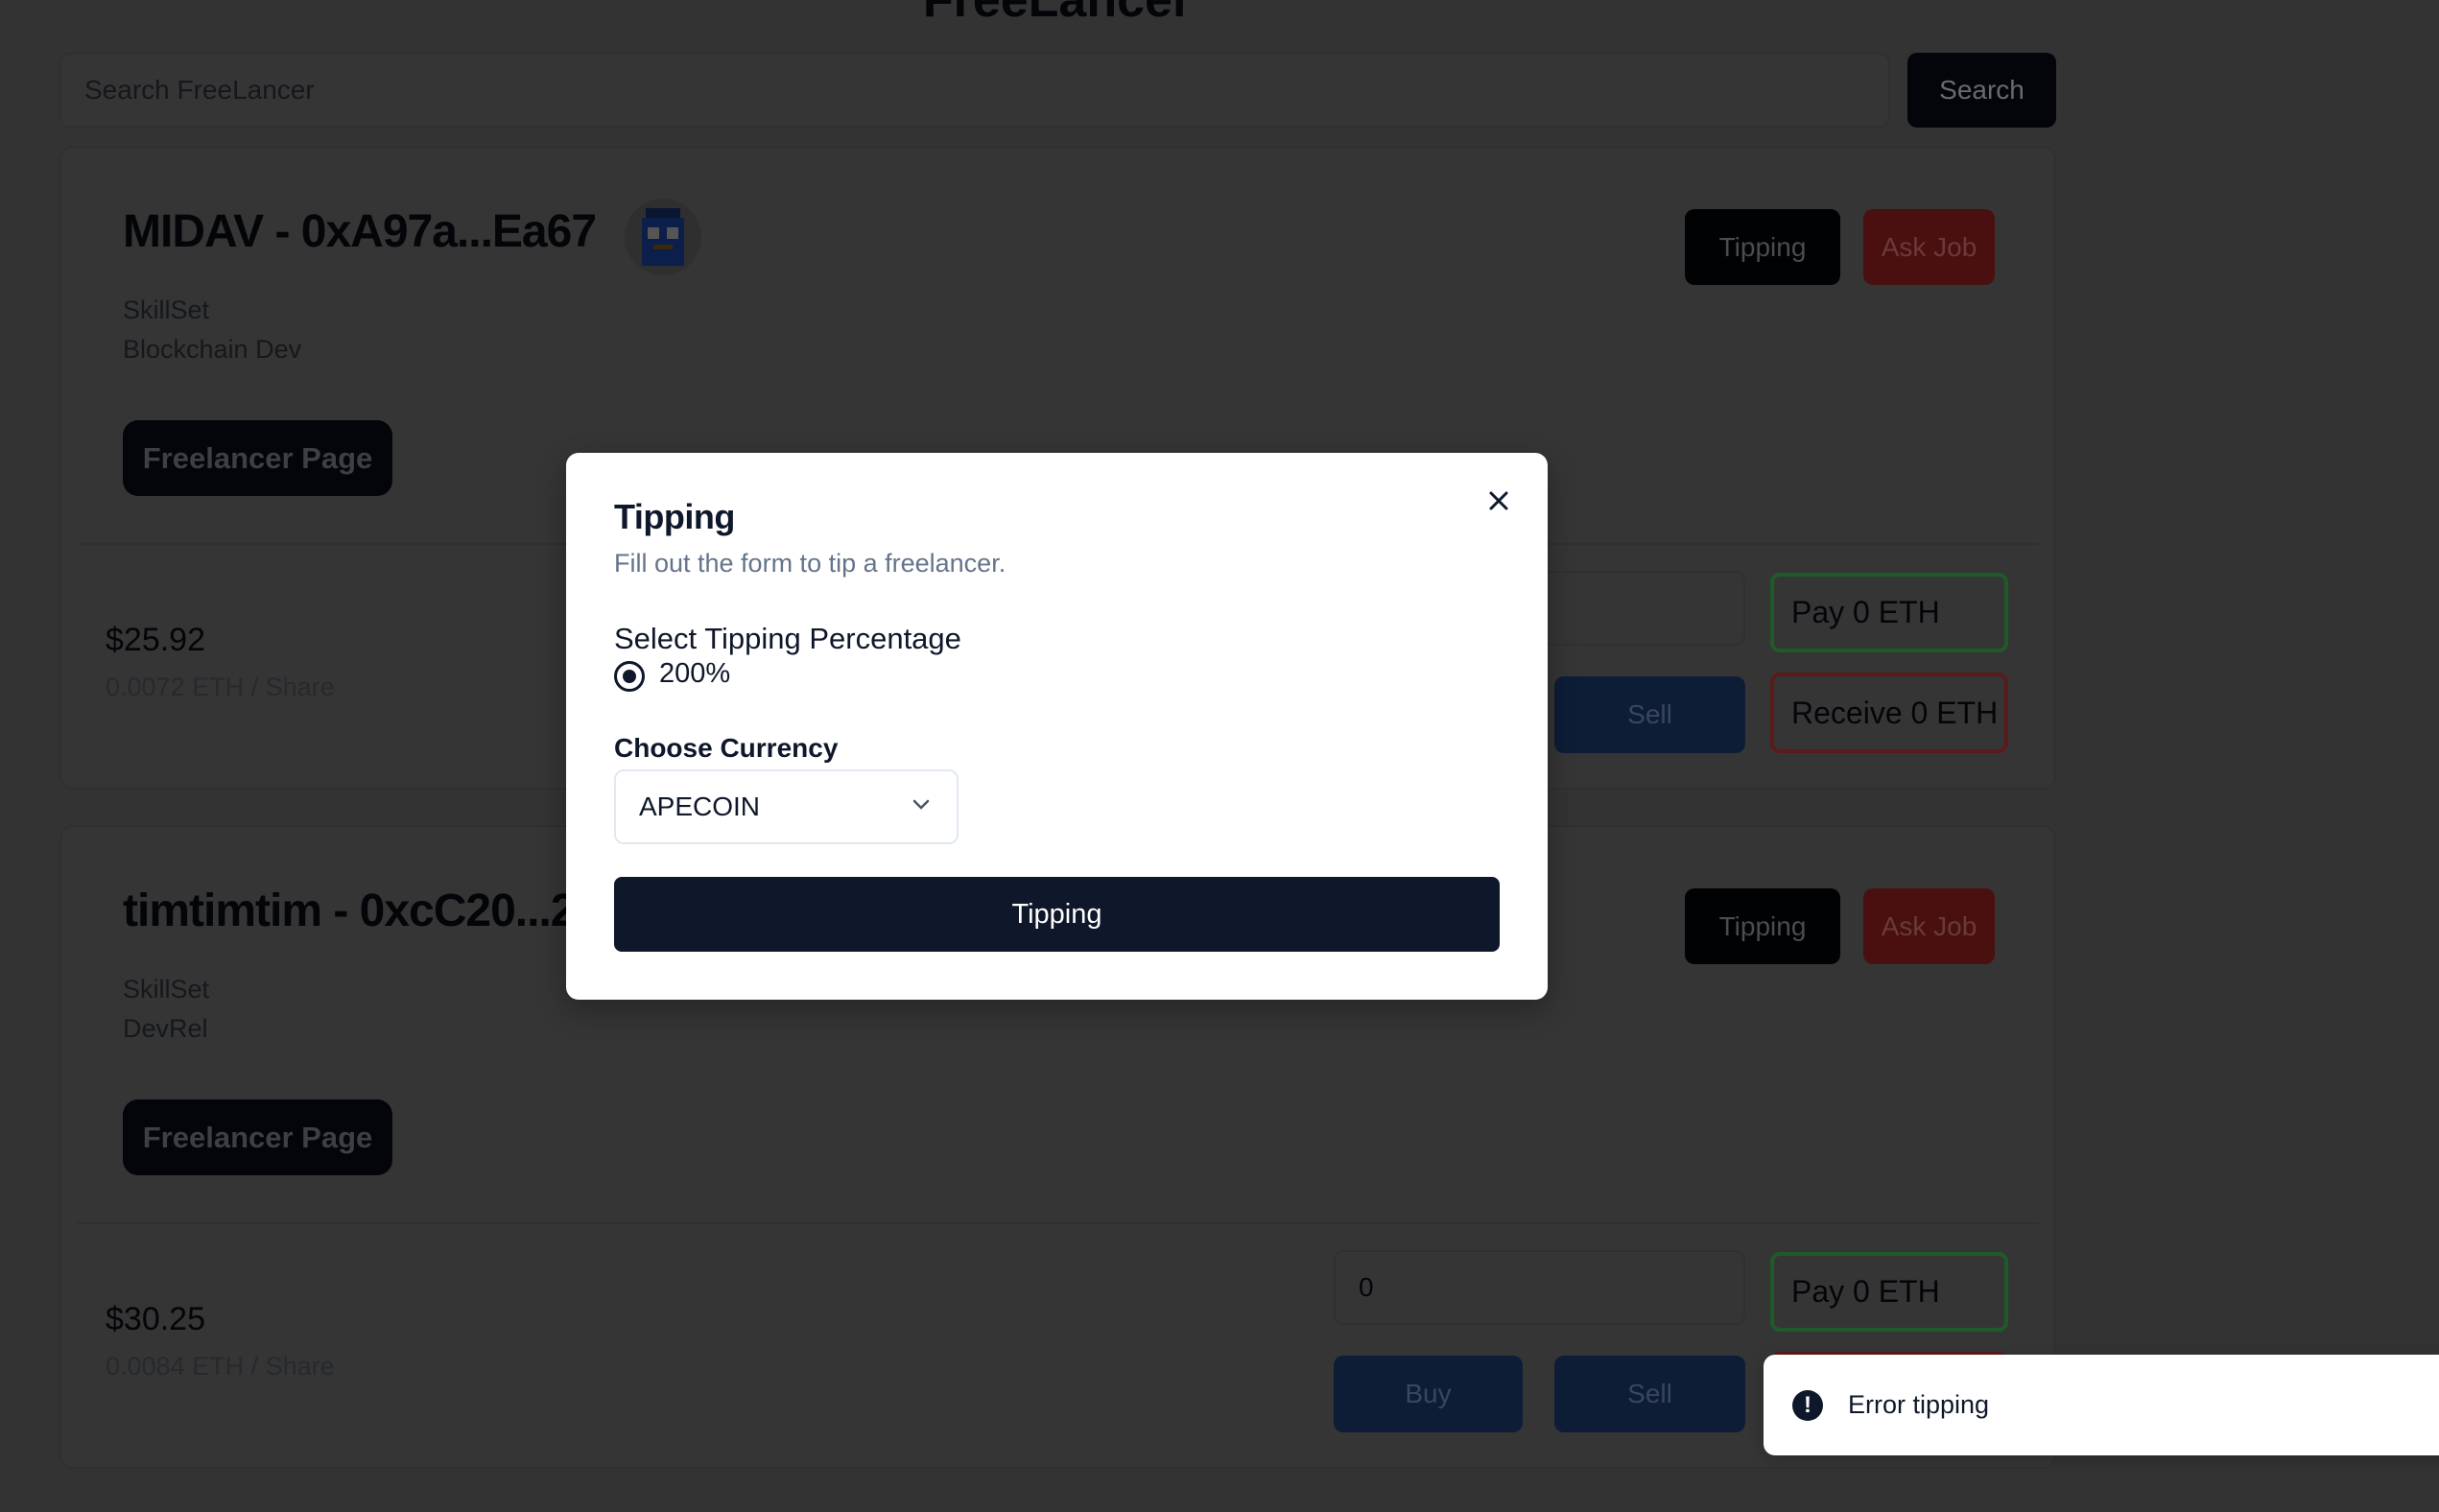 The height and width of the screenshot is (1512, 2439). I want to click on divider, so click(1058, 1223).